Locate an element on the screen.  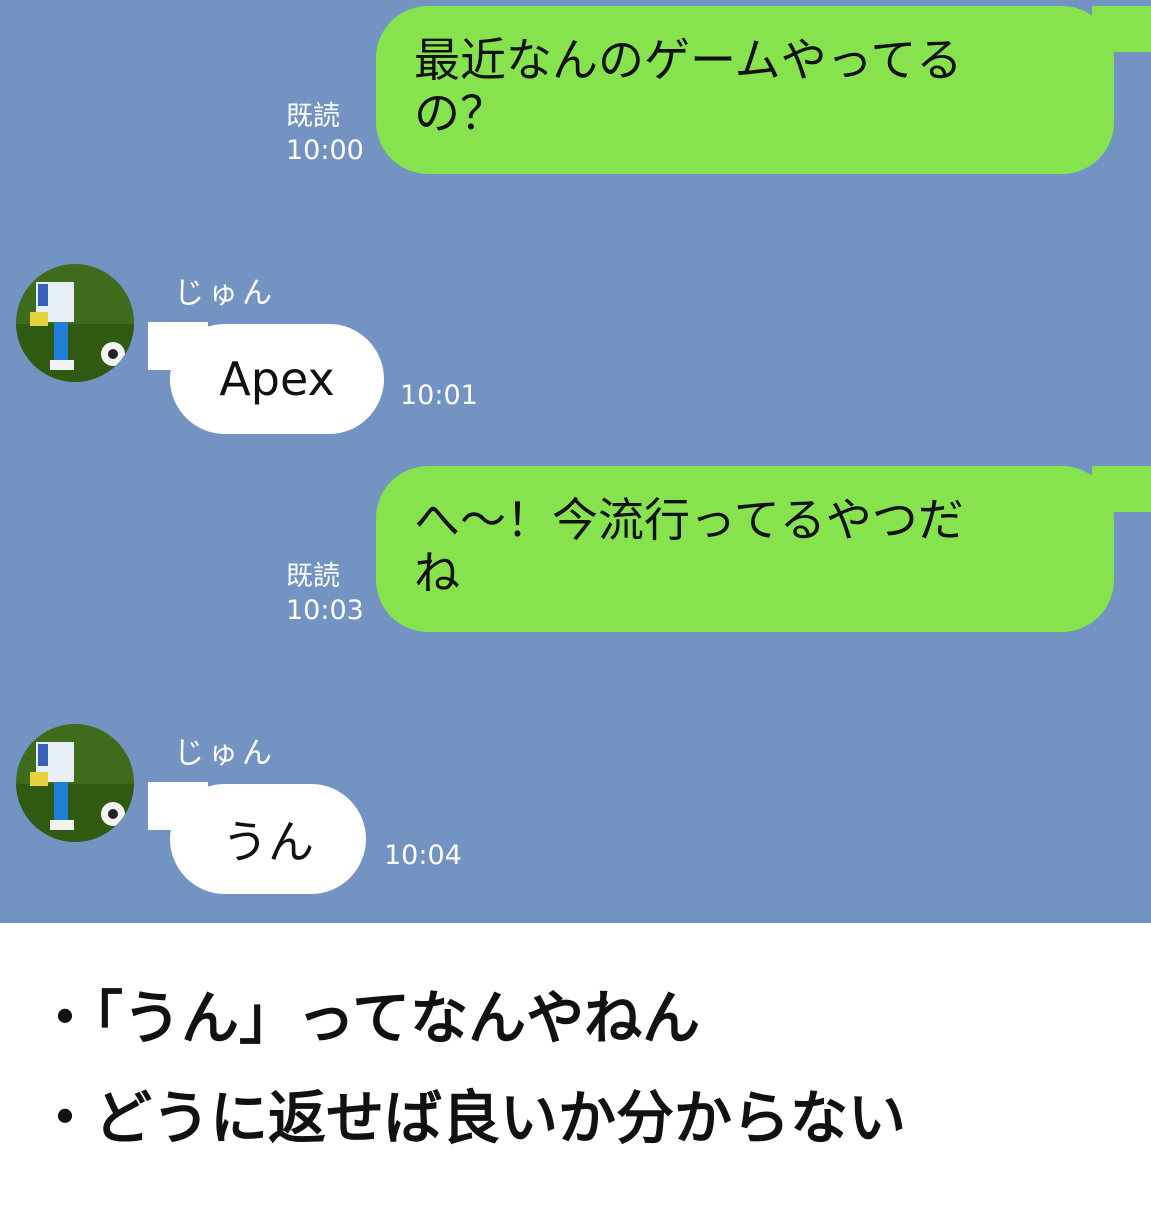
message-text-line: ね is located at coordinates (437, 573).